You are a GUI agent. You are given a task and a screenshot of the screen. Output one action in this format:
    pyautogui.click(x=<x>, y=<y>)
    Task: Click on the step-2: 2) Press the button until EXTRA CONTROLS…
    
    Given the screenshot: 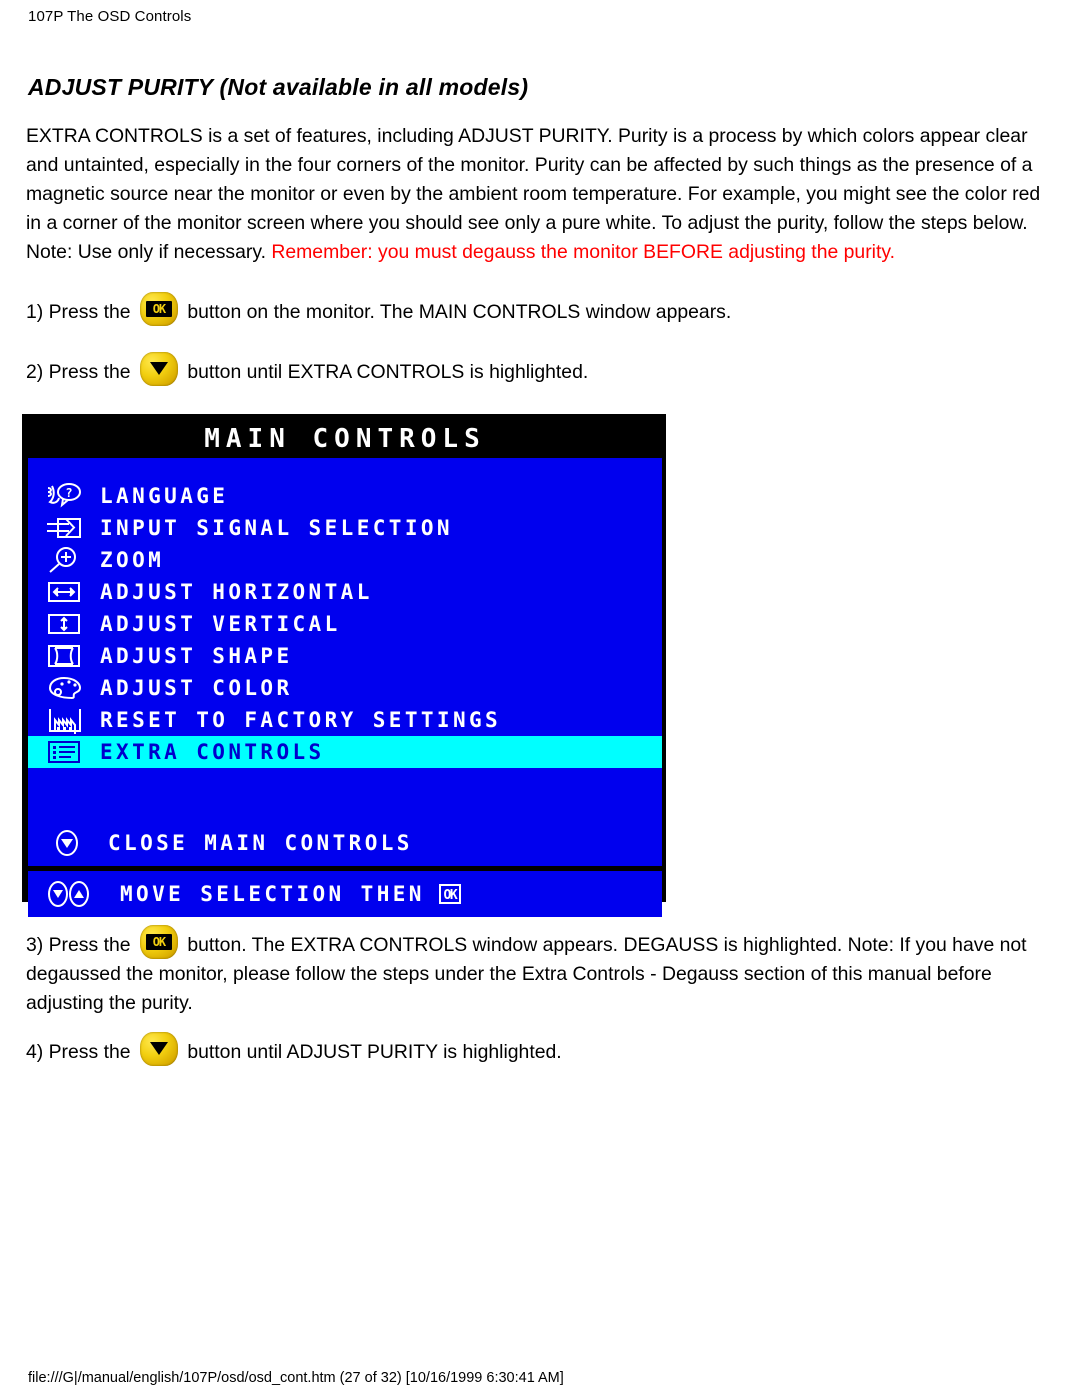 What is the action you would take?
    pyautogui.click(x=543, y=369)
    